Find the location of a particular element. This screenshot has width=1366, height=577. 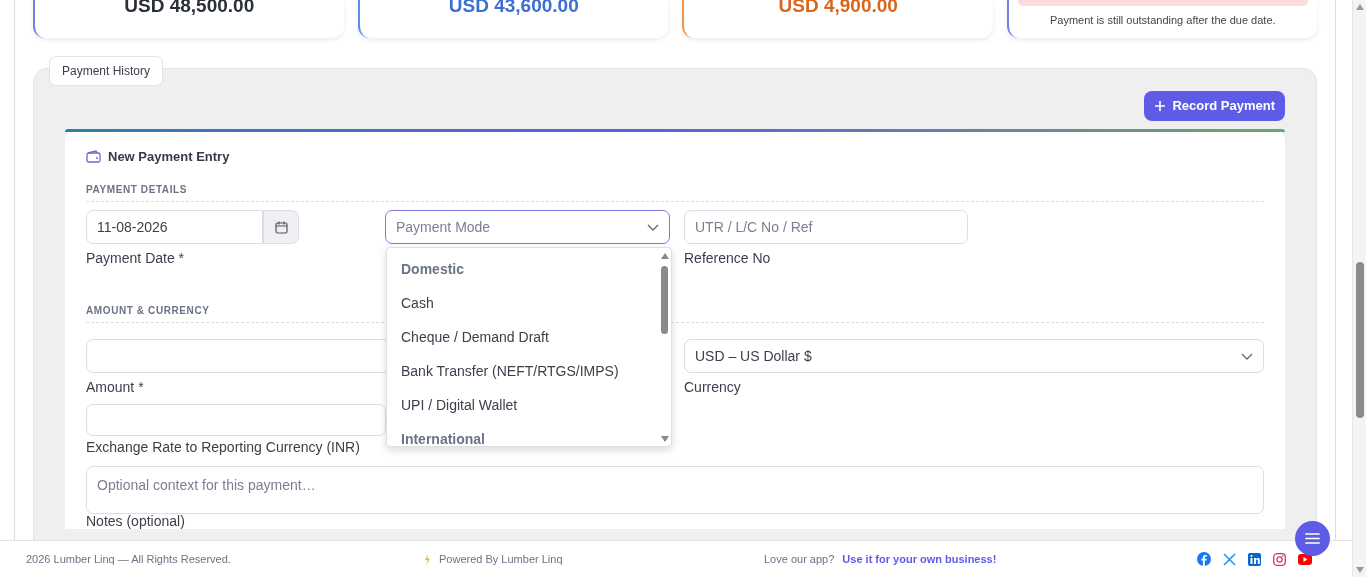

facebook-icon is located at coordinates (1204, 559).